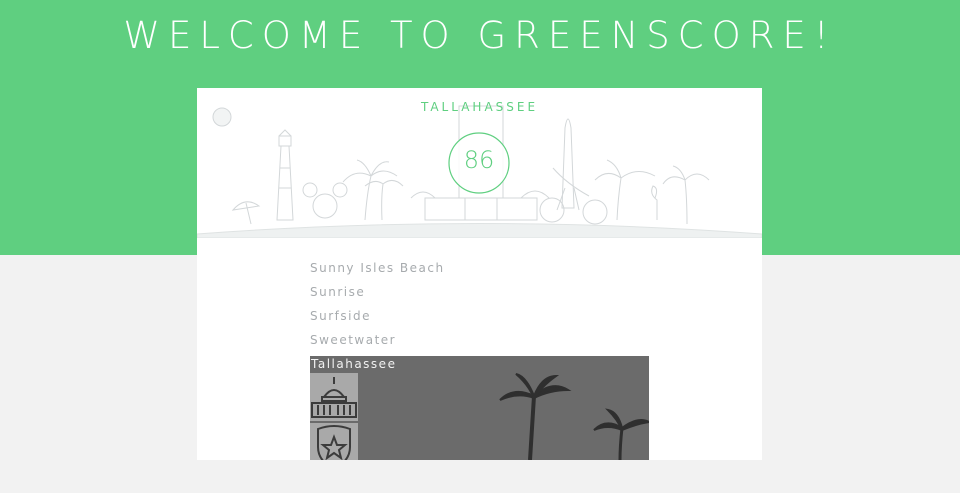  I want to click on city-list-item: Surfside, so click(480, 320).